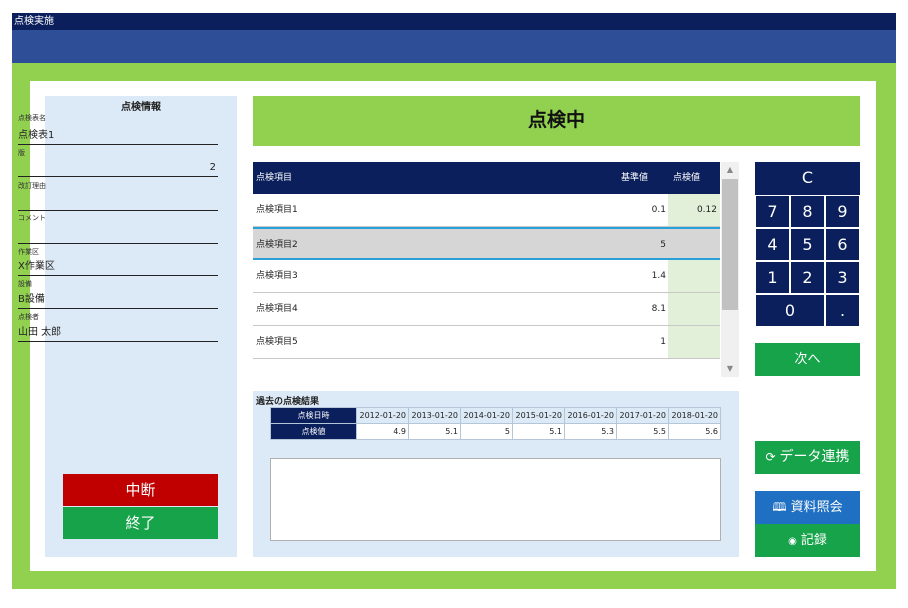 The image size is (908, 608). I want to click on row-standard: 1.4, so click(658, 276).